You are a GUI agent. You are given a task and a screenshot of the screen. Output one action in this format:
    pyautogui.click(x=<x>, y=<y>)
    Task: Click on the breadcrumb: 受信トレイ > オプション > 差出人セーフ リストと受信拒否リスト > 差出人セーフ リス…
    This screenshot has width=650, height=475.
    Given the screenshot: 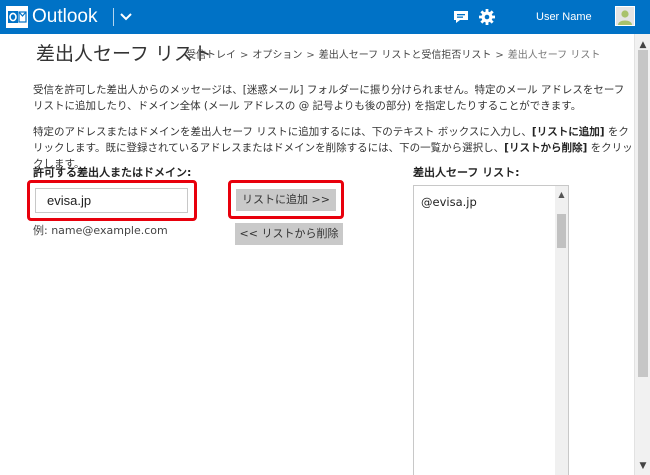 What is the action you would take?
    pyautogui.click(x=393, y=56)
    